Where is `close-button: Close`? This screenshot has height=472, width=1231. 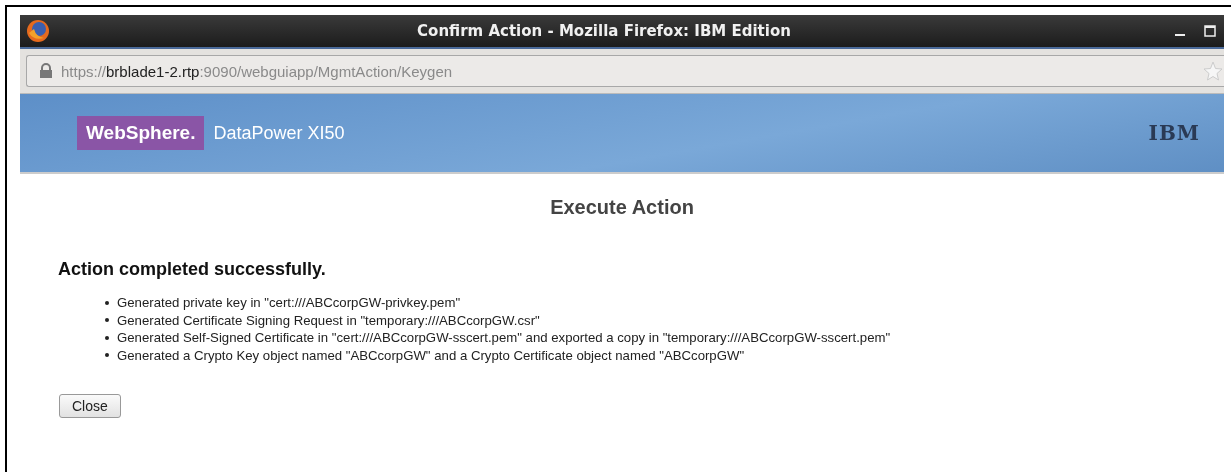 close-button: Close is located at coordinates (90, 406).